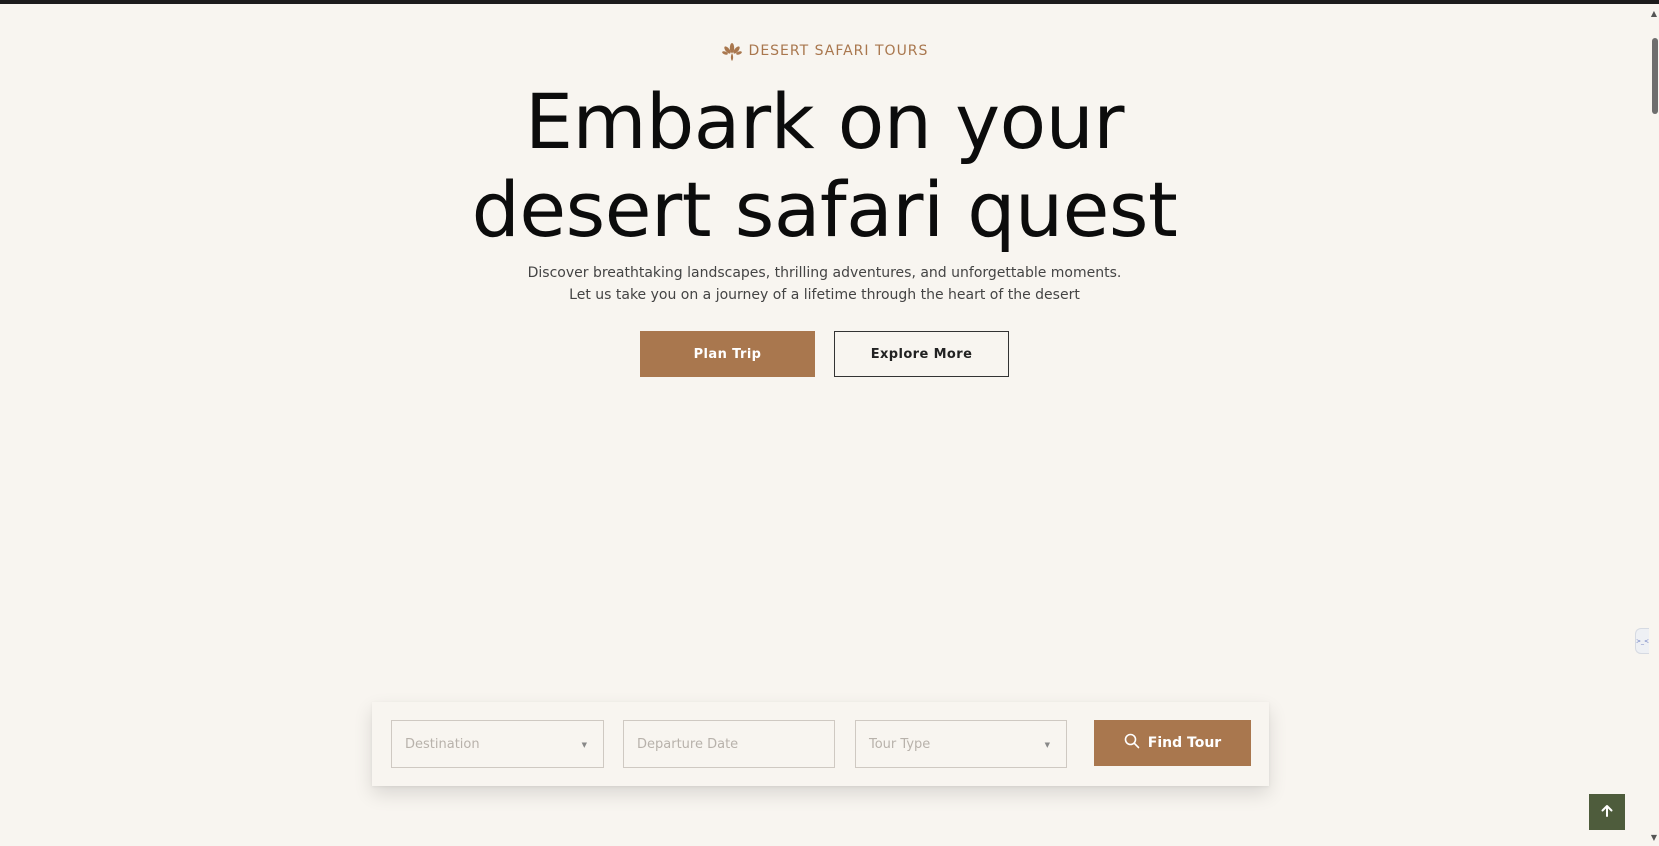 This screenshot has width=1659, height=846. I want to click on find-tour-button: Find Tour, so click(1172, 743).